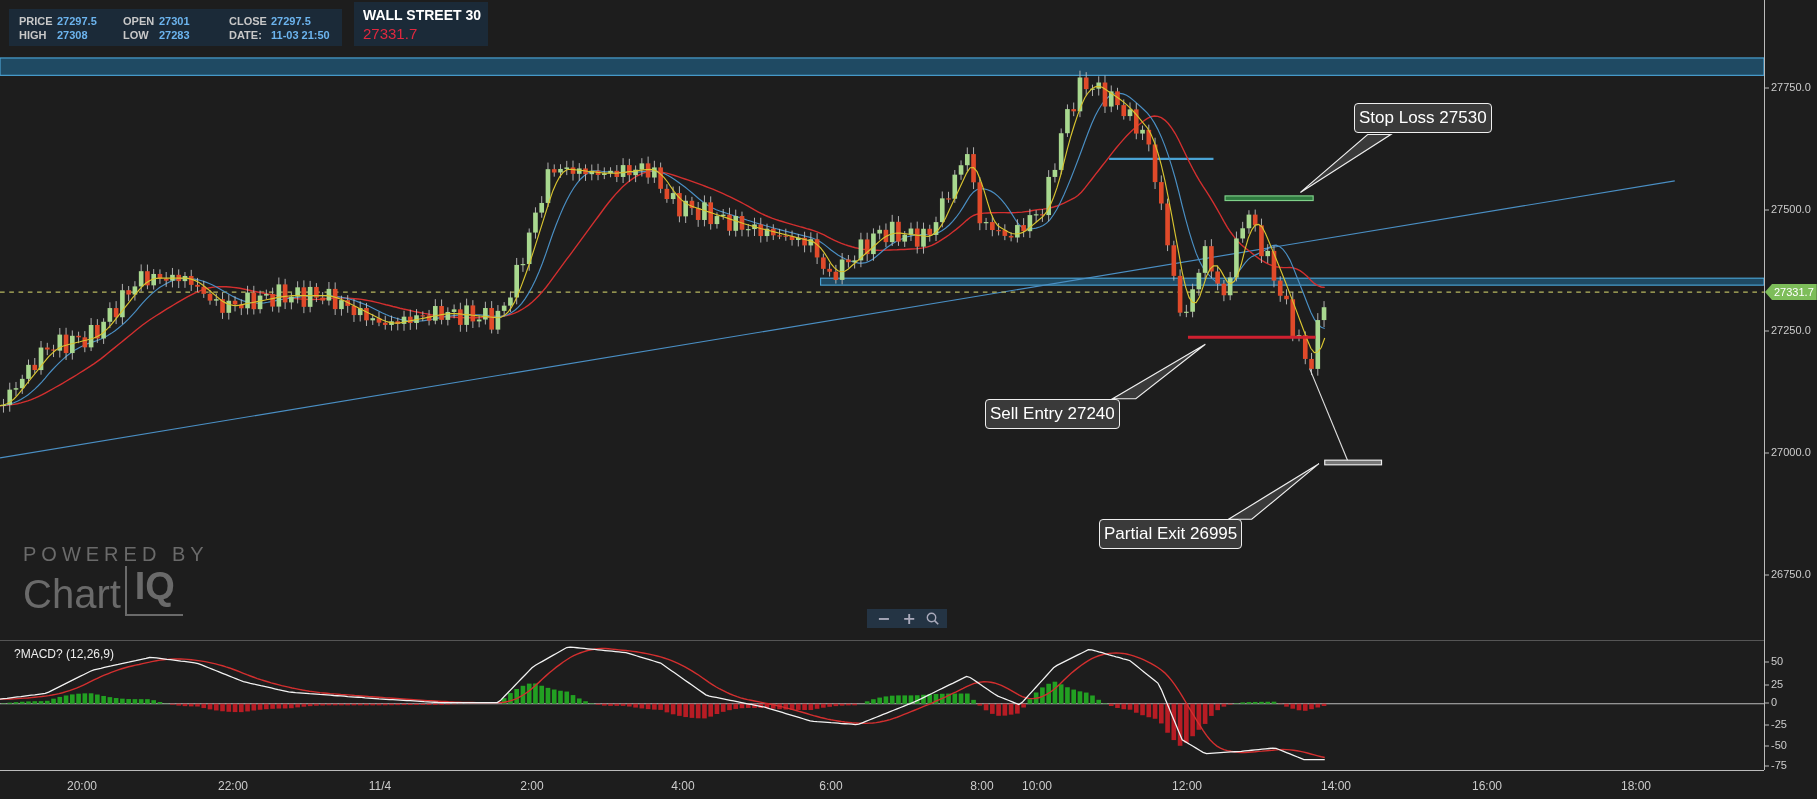  I want to click on partial-exit-marker, so click(1353, 462).